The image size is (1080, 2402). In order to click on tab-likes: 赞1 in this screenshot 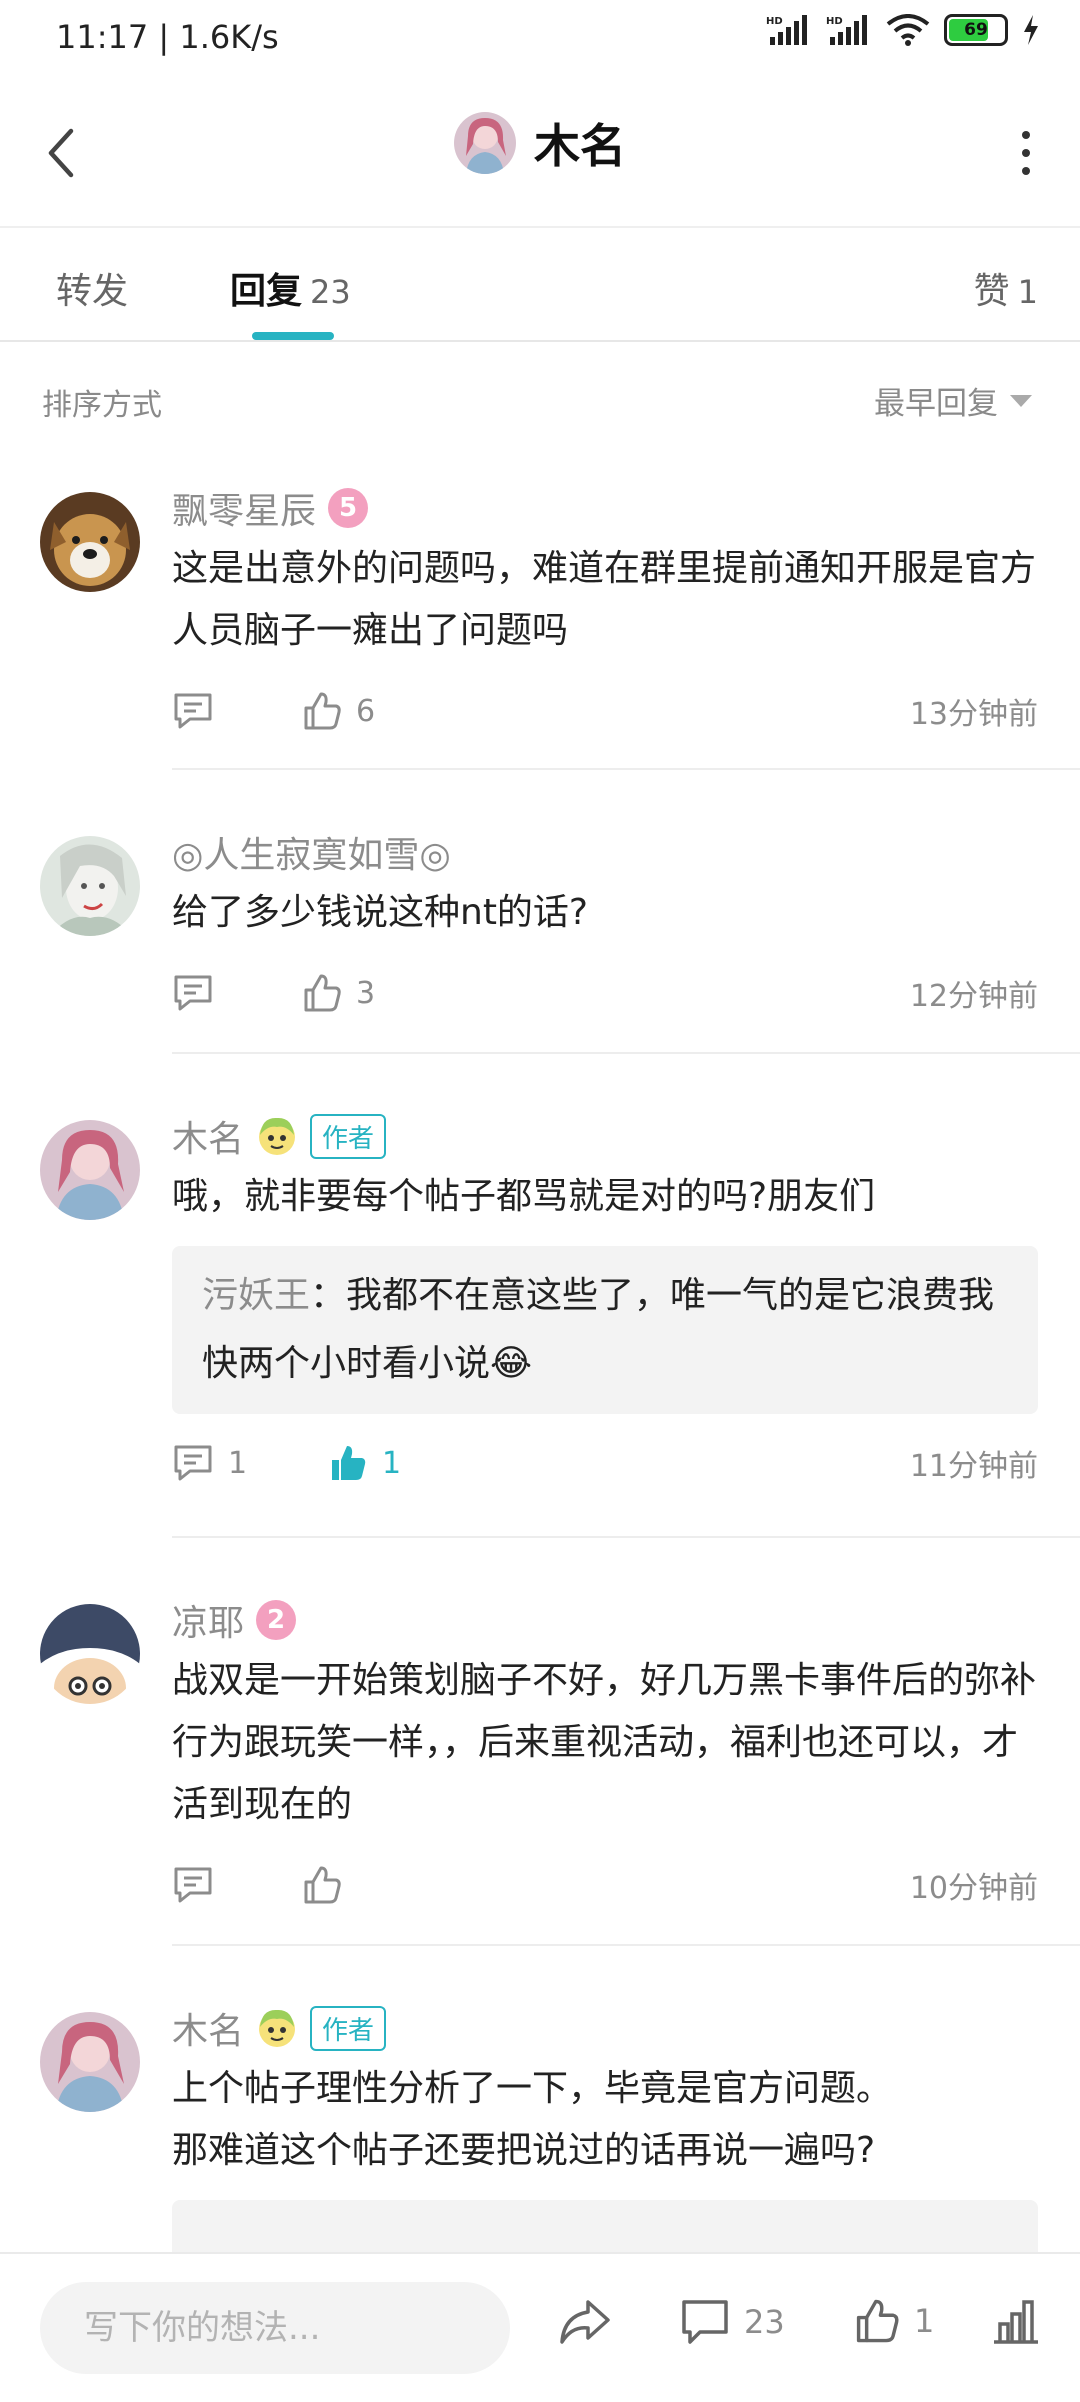, I will do `click(1006, 288)`.